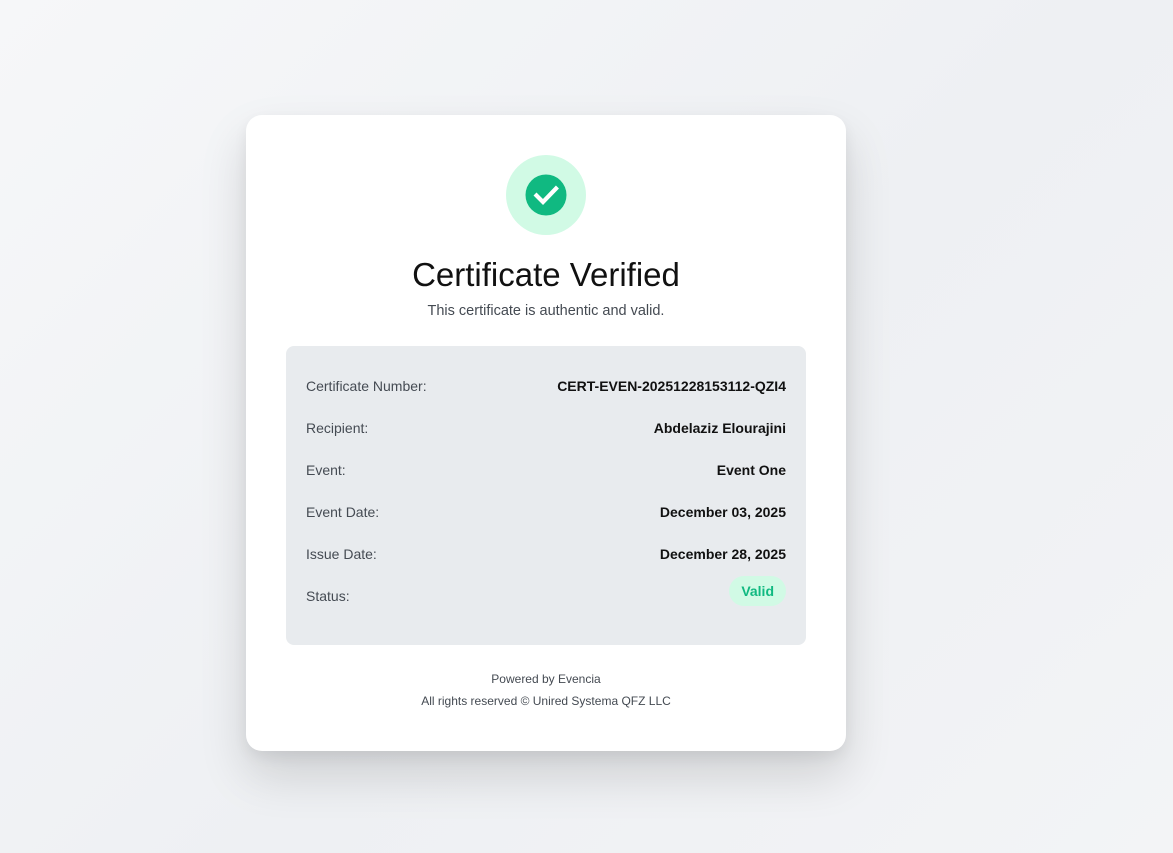 The height and width of the screenshot is (853, 1173). I want to click on detail-row-status: Status: Valid, so click(546, 591).